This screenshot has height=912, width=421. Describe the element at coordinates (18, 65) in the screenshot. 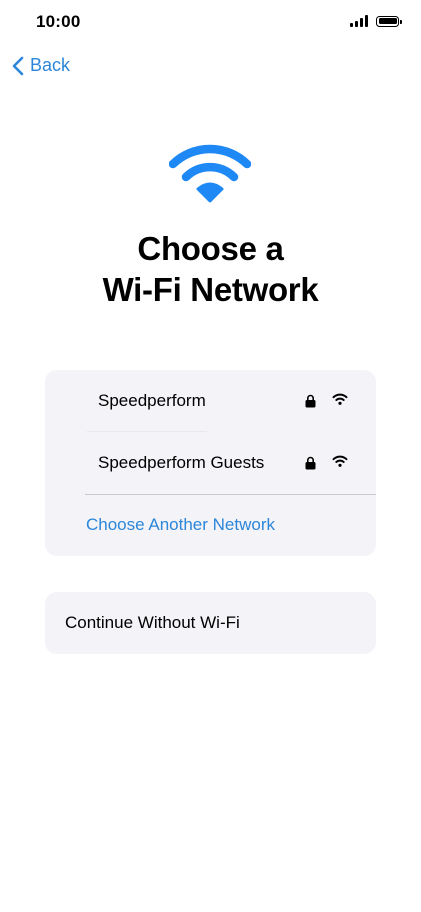

I see `chevron-left-icon` at that location.